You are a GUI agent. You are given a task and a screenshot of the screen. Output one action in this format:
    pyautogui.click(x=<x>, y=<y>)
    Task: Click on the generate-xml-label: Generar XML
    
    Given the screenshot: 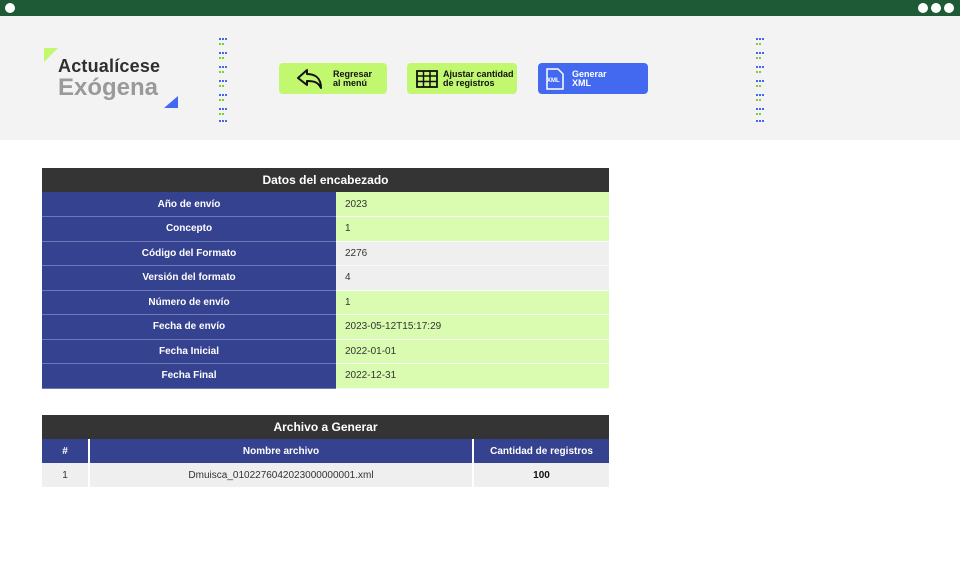 What is the action you would take?
    pyautogui.click(x=589, y=78)
    